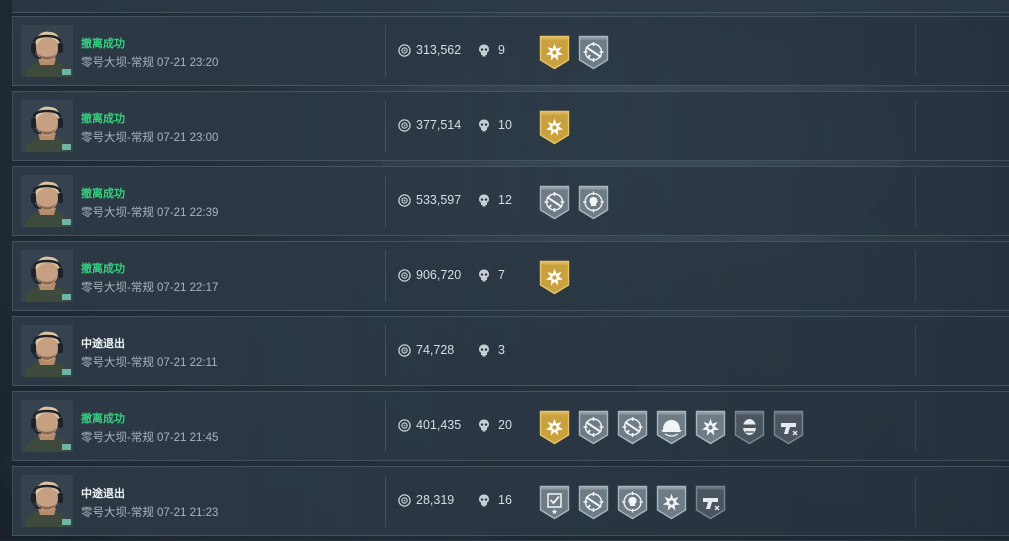 Image resolution: width=1009 pixels, height=541 pixels. What do you see at coordinates (749, 427) in the screenshot?
I see `masked-face-badge-icon` at bounding box center [749, 427].